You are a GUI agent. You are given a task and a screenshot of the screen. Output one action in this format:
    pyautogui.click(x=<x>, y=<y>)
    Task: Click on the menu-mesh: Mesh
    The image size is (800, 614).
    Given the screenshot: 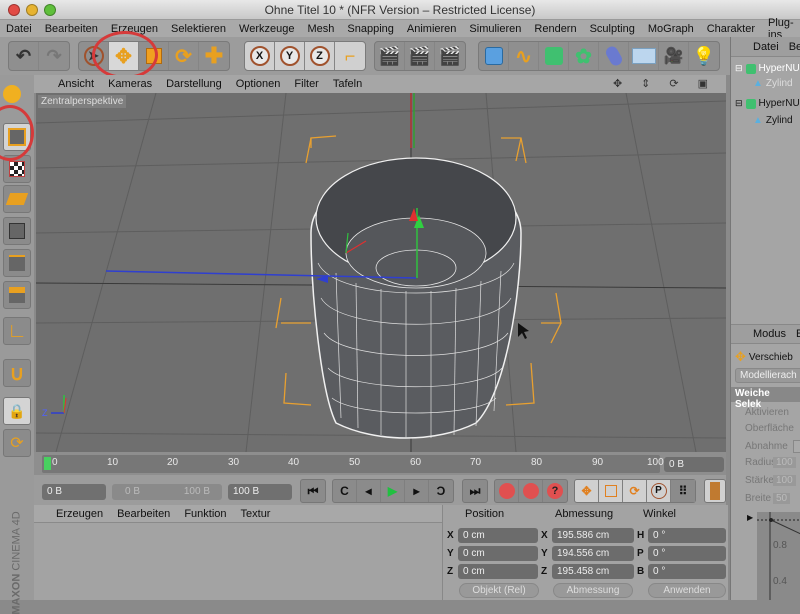 What is the action you would take?
    pyautogui.click(x=320, y=29)
    